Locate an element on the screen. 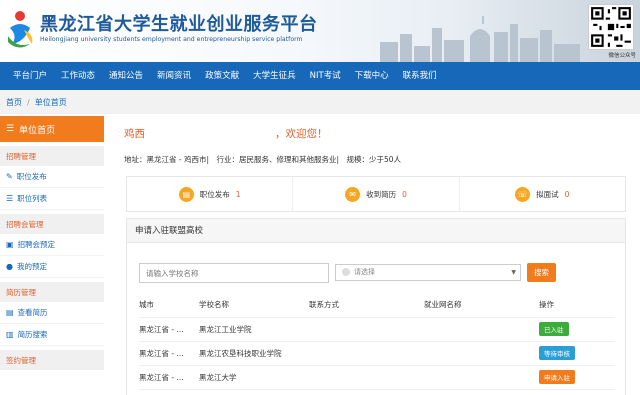  platform-logo is located at coordinates (20, 29).